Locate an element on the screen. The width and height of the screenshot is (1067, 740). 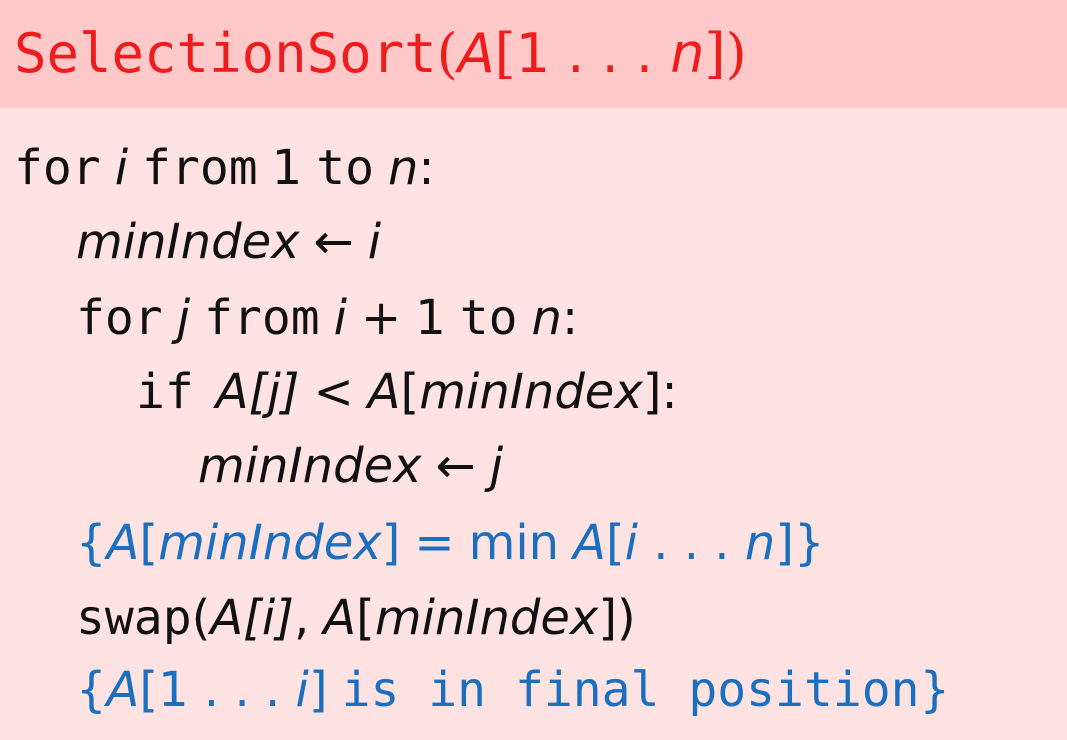
code-line-3: for j from i +1 to n: is located at coordinates (327, 318).